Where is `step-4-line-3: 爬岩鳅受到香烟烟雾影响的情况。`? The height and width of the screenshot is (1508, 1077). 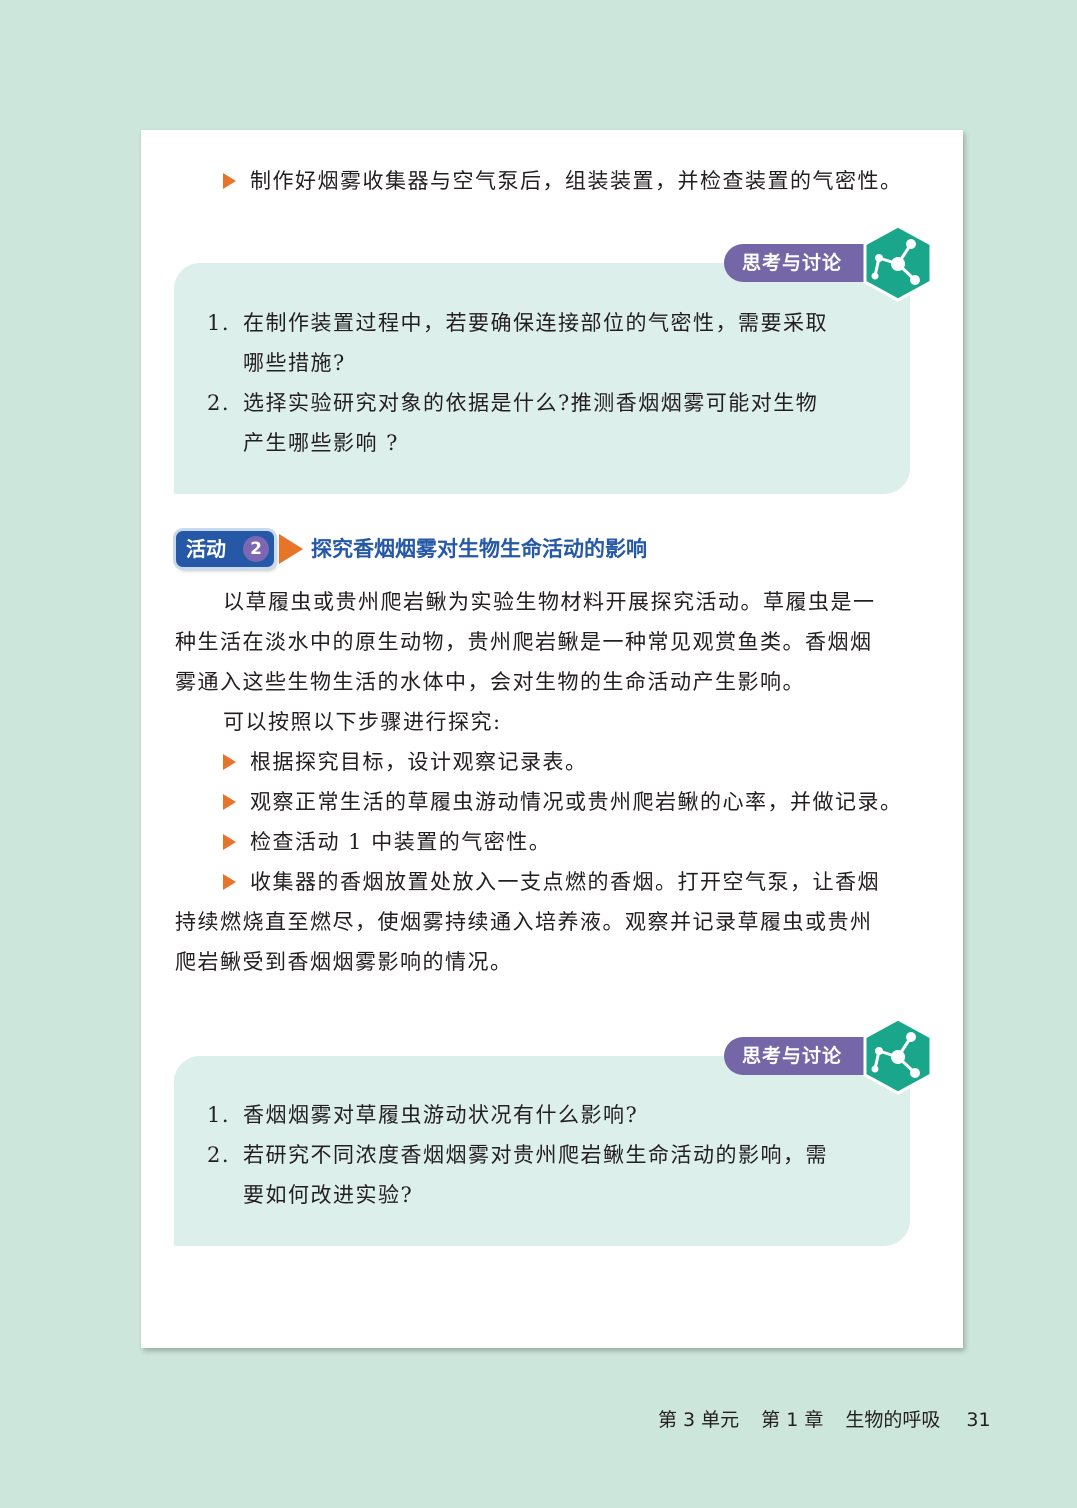 step-4-line-3: 爬岩鳅受到香烟烟雾影响的情况。 is located at coordinates (344, 962).